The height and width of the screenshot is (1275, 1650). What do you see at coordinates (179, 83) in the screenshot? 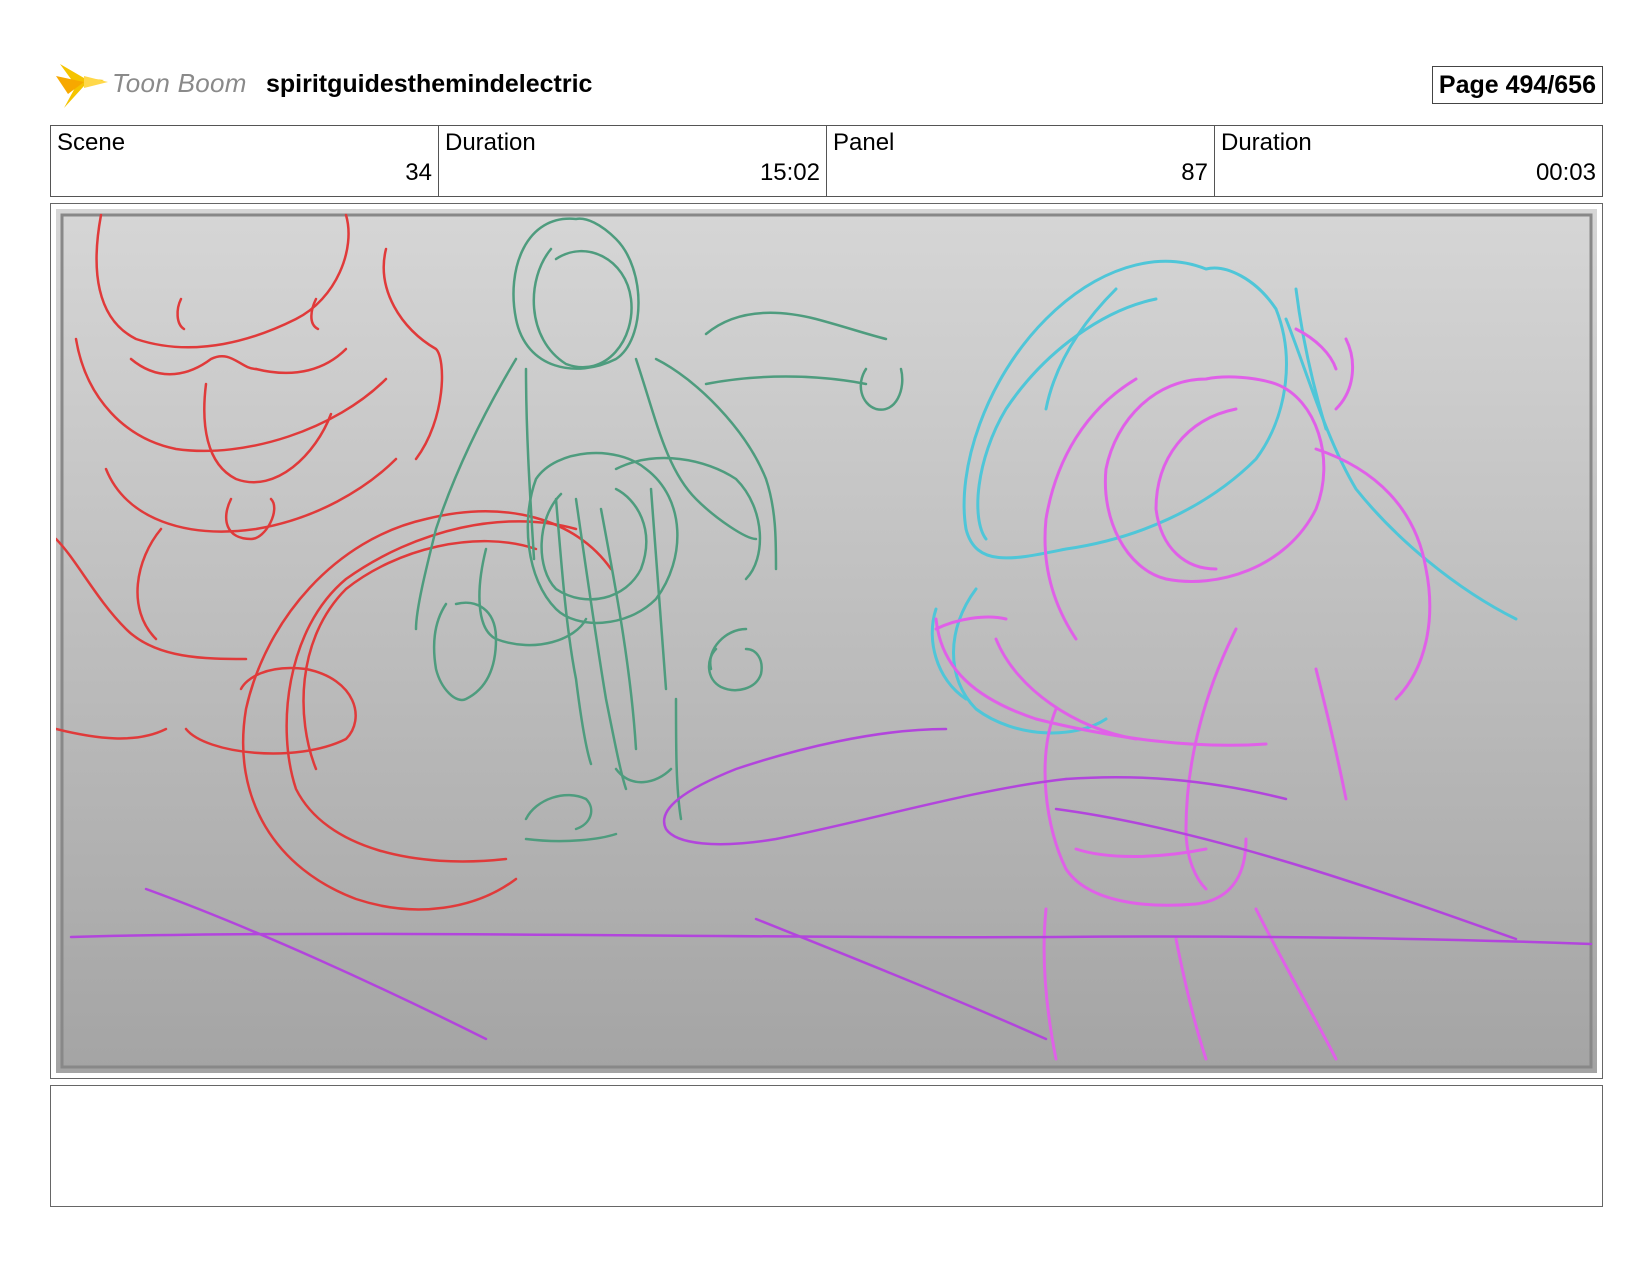
I see `logo-text: Toon Boom` at bounding box center [179, 83].